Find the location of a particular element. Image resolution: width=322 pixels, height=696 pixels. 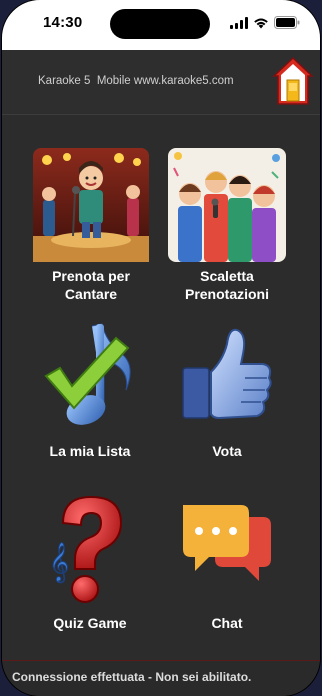

signal-icon is located at coordinates (239, 22).